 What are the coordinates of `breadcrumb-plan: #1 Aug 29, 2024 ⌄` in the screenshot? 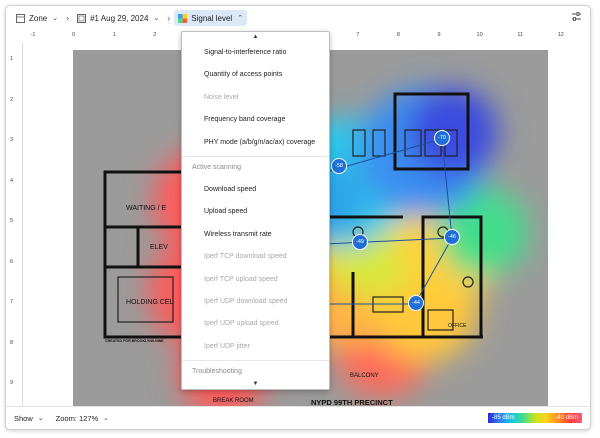 It's located at (118, 18).